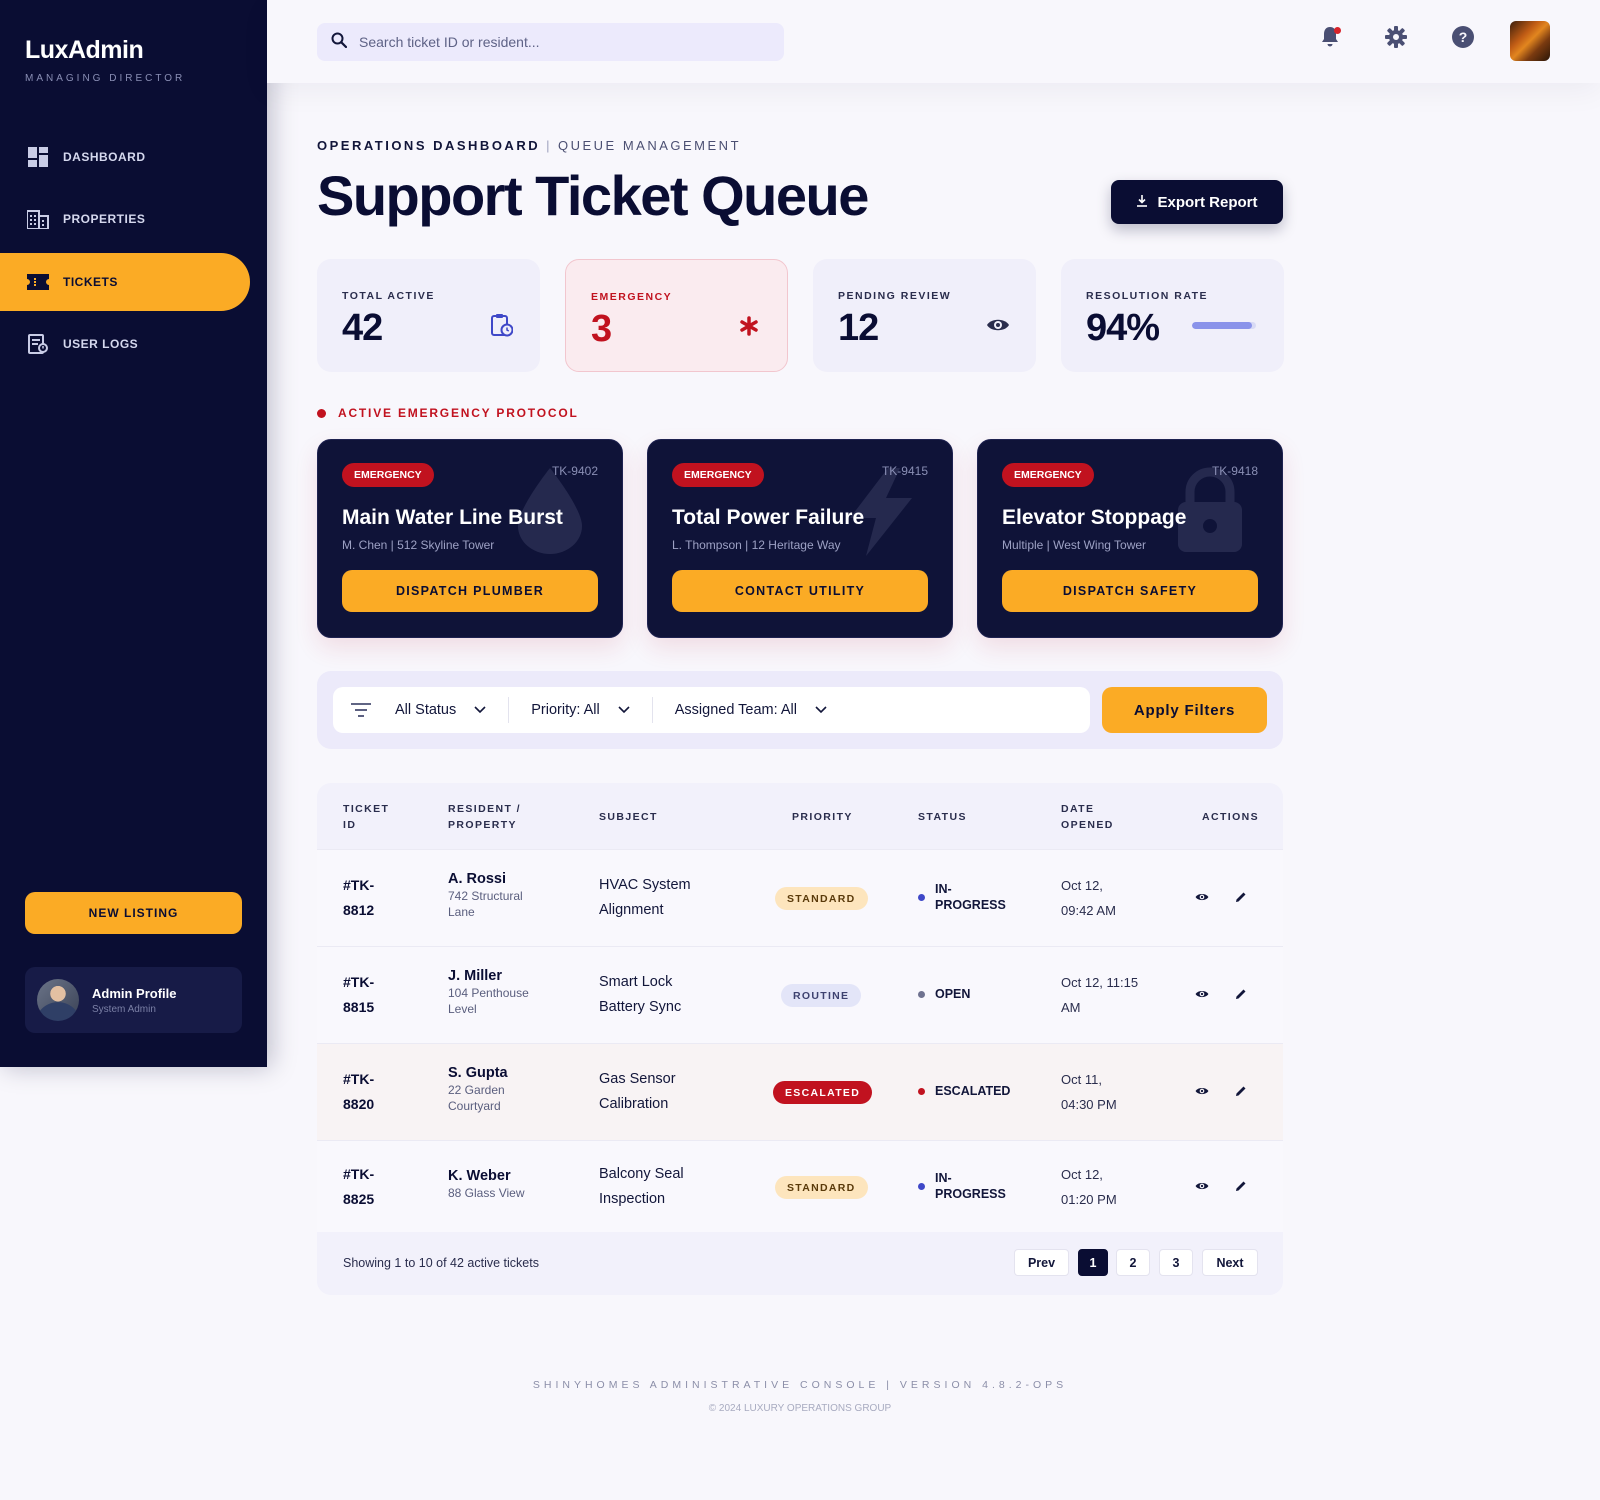  I want to click on user-logs-icon, so click(38, 344).